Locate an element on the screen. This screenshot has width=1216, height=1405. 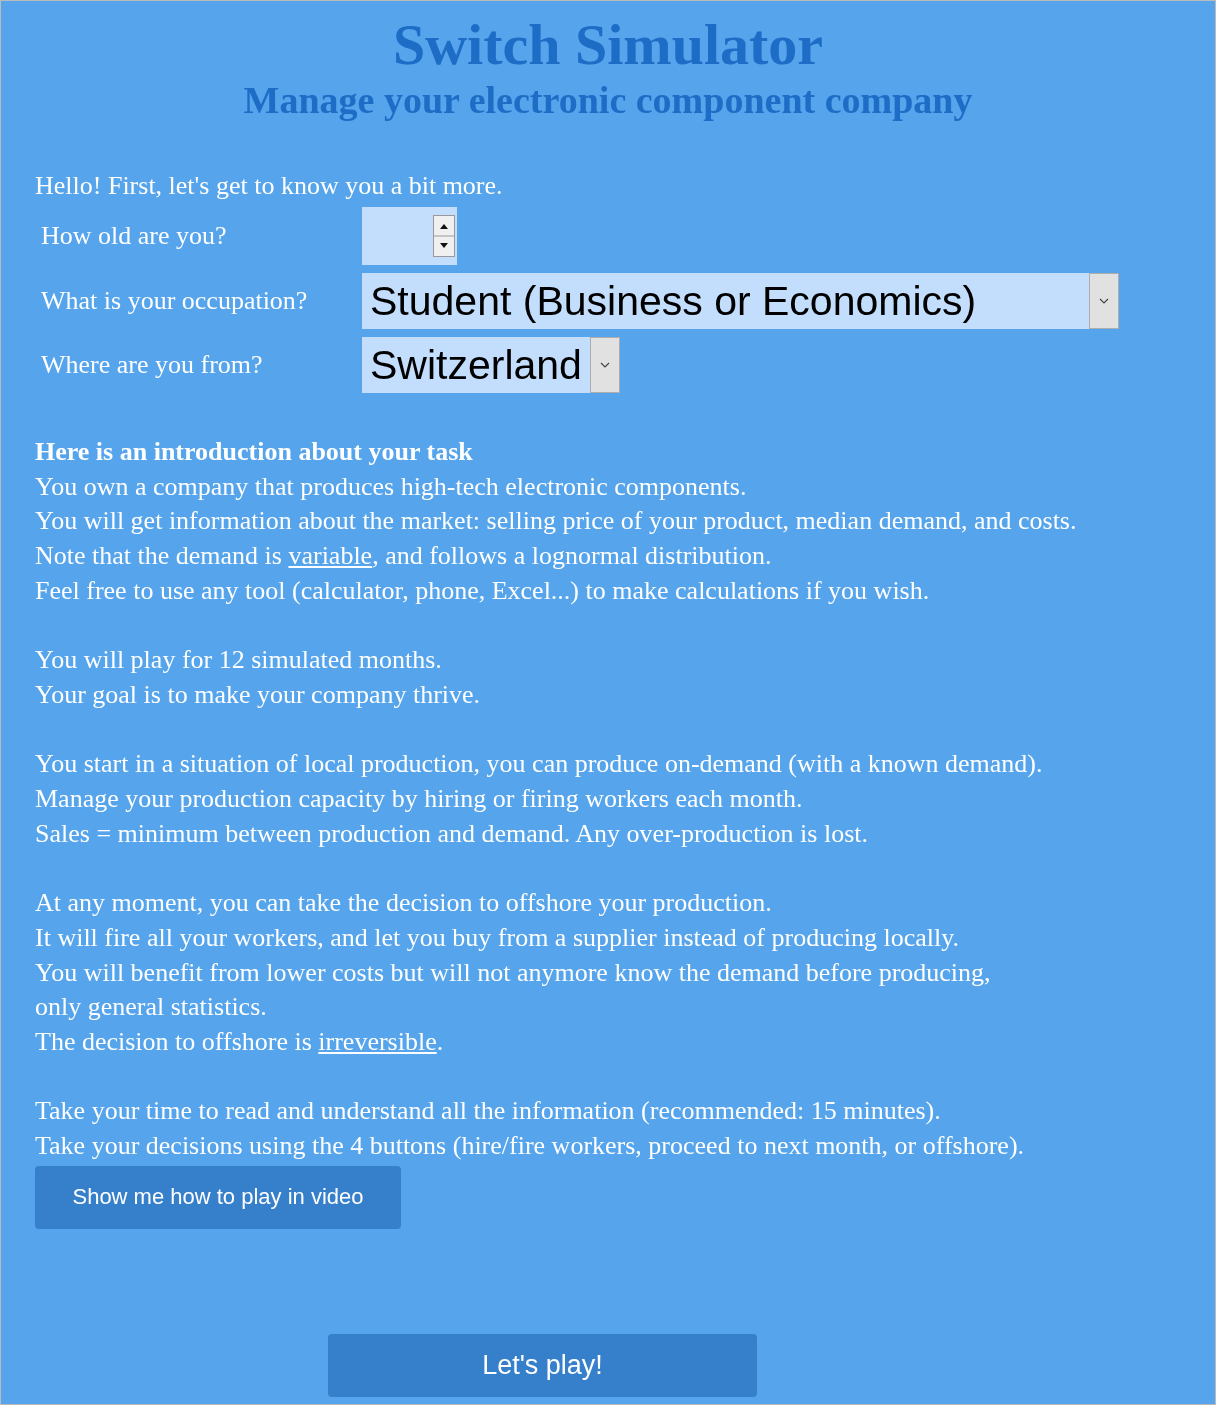
dropdown-select: Student (Business or Economics) is located at coordinates (740, 301).